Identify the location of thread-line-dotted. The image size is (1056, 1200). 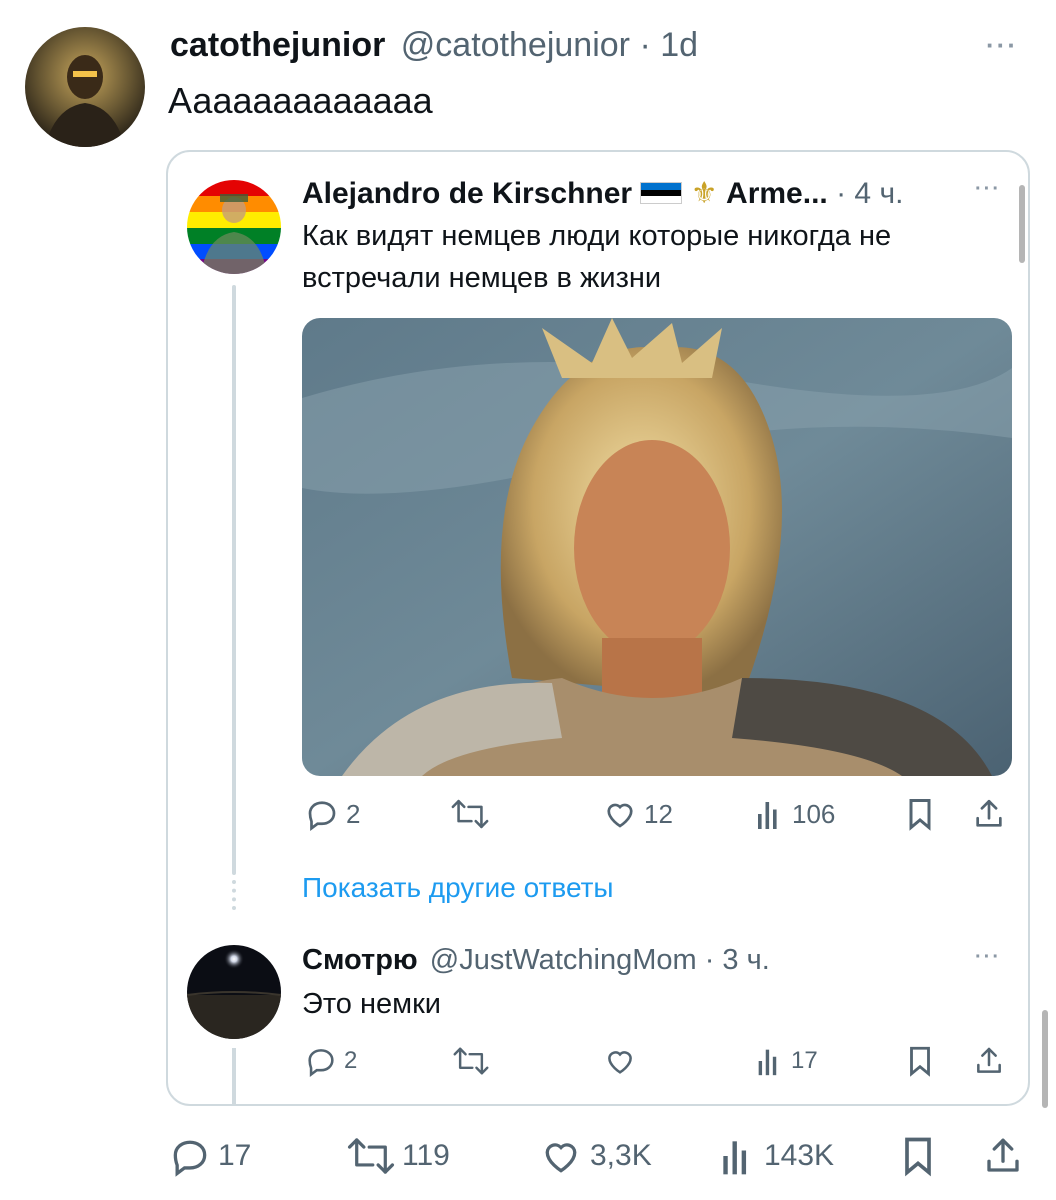
(234, 895).